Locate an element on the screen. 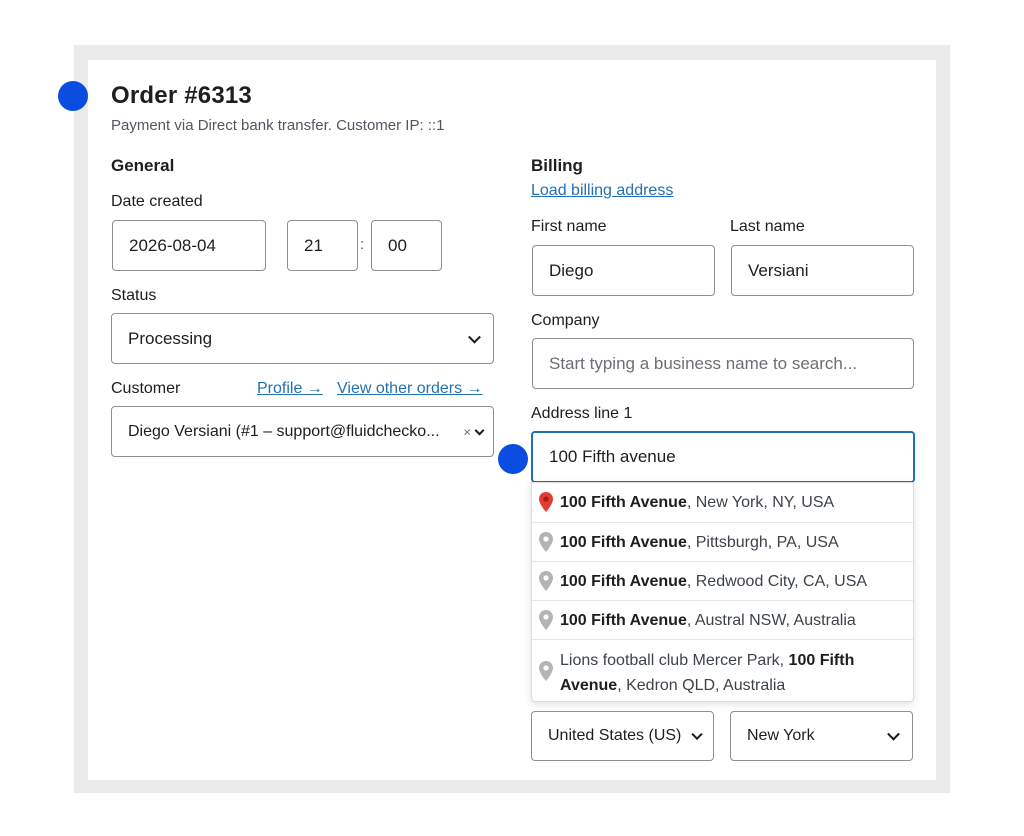 This screenshot has height=836, width=1024. customer-label: Customer is located at coordinates (146, 388).